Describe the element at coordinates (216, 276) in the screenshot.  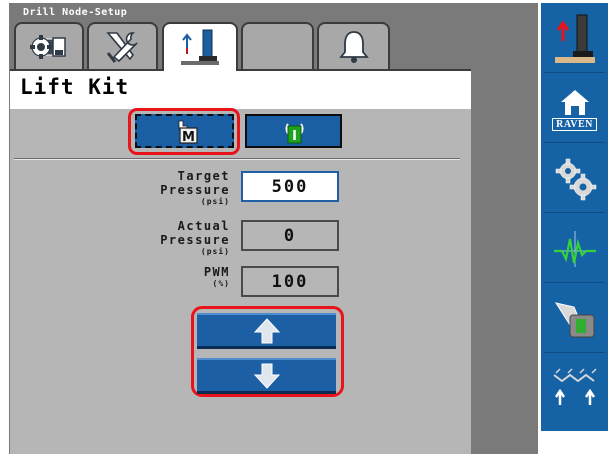
I see `pwm-label: PWM (%)` at that location.